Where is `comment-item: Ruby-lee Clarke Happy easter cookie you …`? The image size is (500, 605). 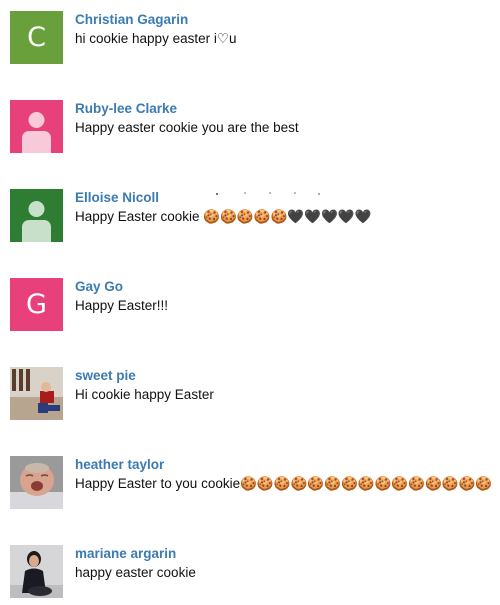
comment-item: Ruby-lee Clarke Happy easter cookie you … is located at coordinates (250, 127).